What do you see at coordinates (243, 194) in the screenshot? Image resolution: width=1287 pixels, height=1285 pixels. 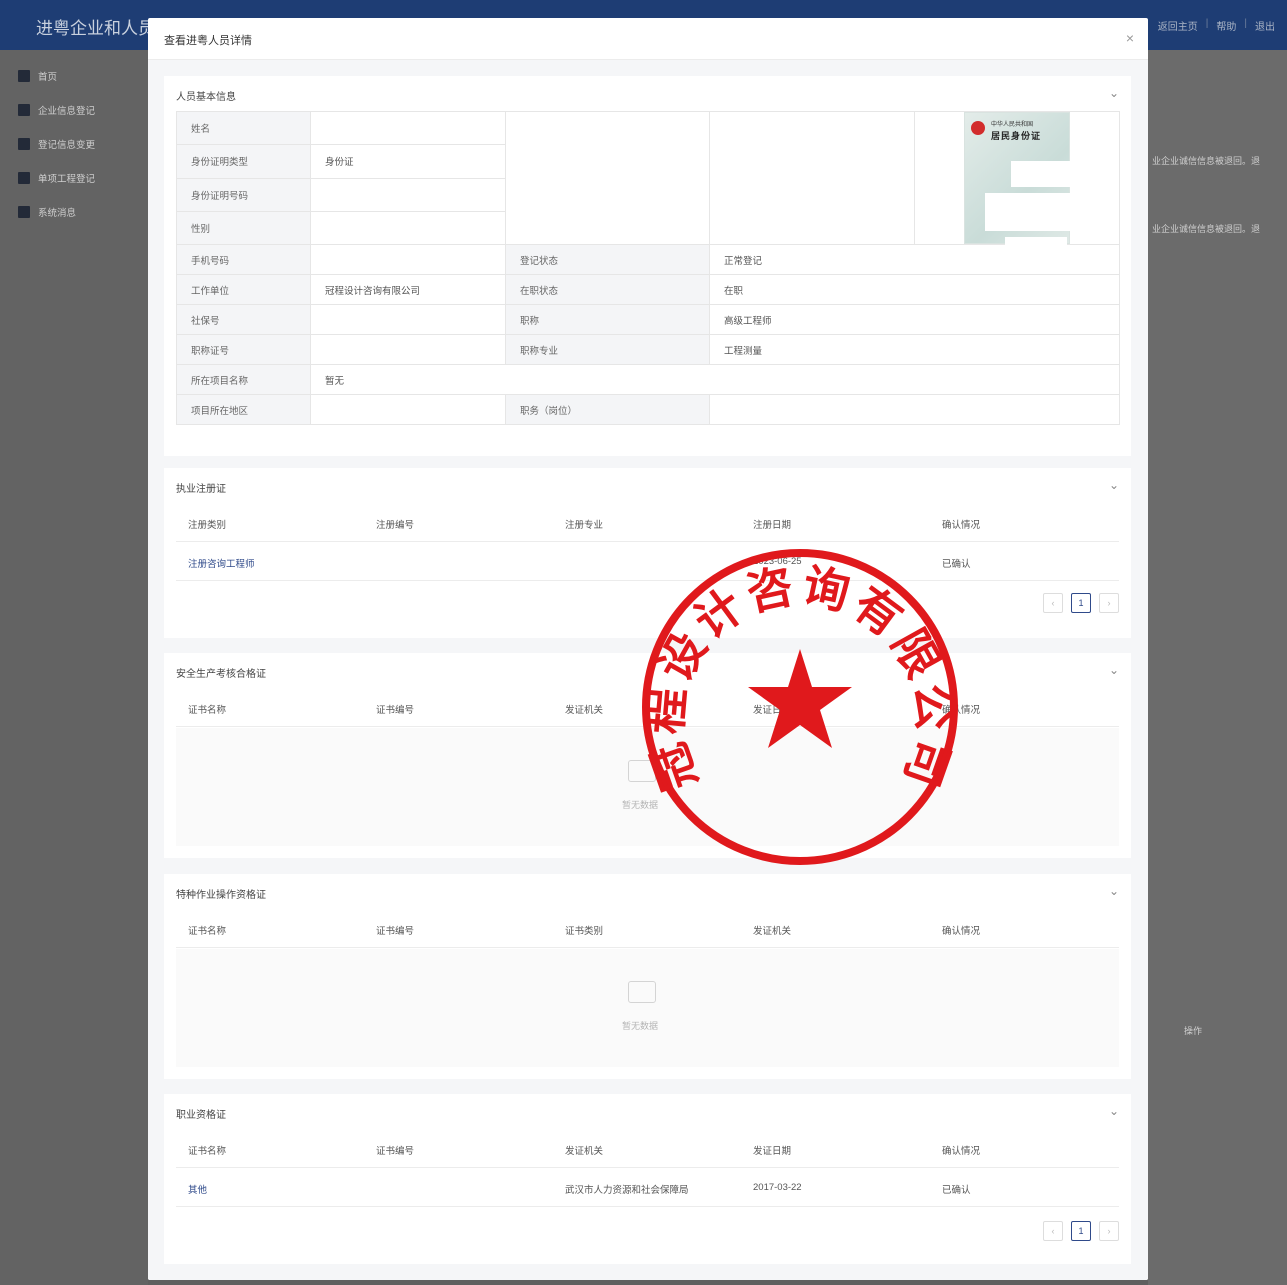 I see `id-number-label: 身份证明号码` at bounding box center [243, 194].